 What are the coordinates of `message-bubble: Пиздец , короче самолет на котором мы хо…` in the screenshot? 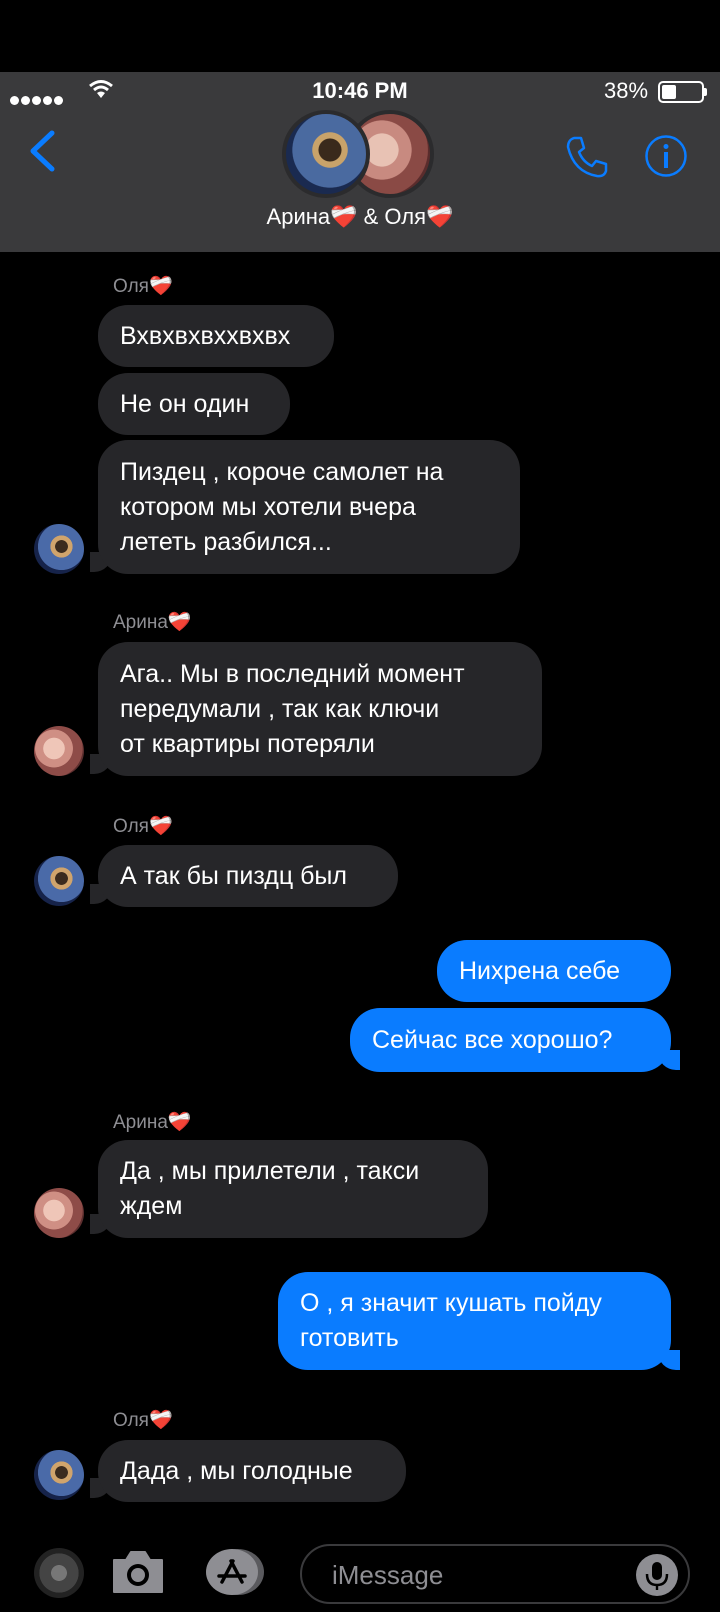 It's located at (309, 507).